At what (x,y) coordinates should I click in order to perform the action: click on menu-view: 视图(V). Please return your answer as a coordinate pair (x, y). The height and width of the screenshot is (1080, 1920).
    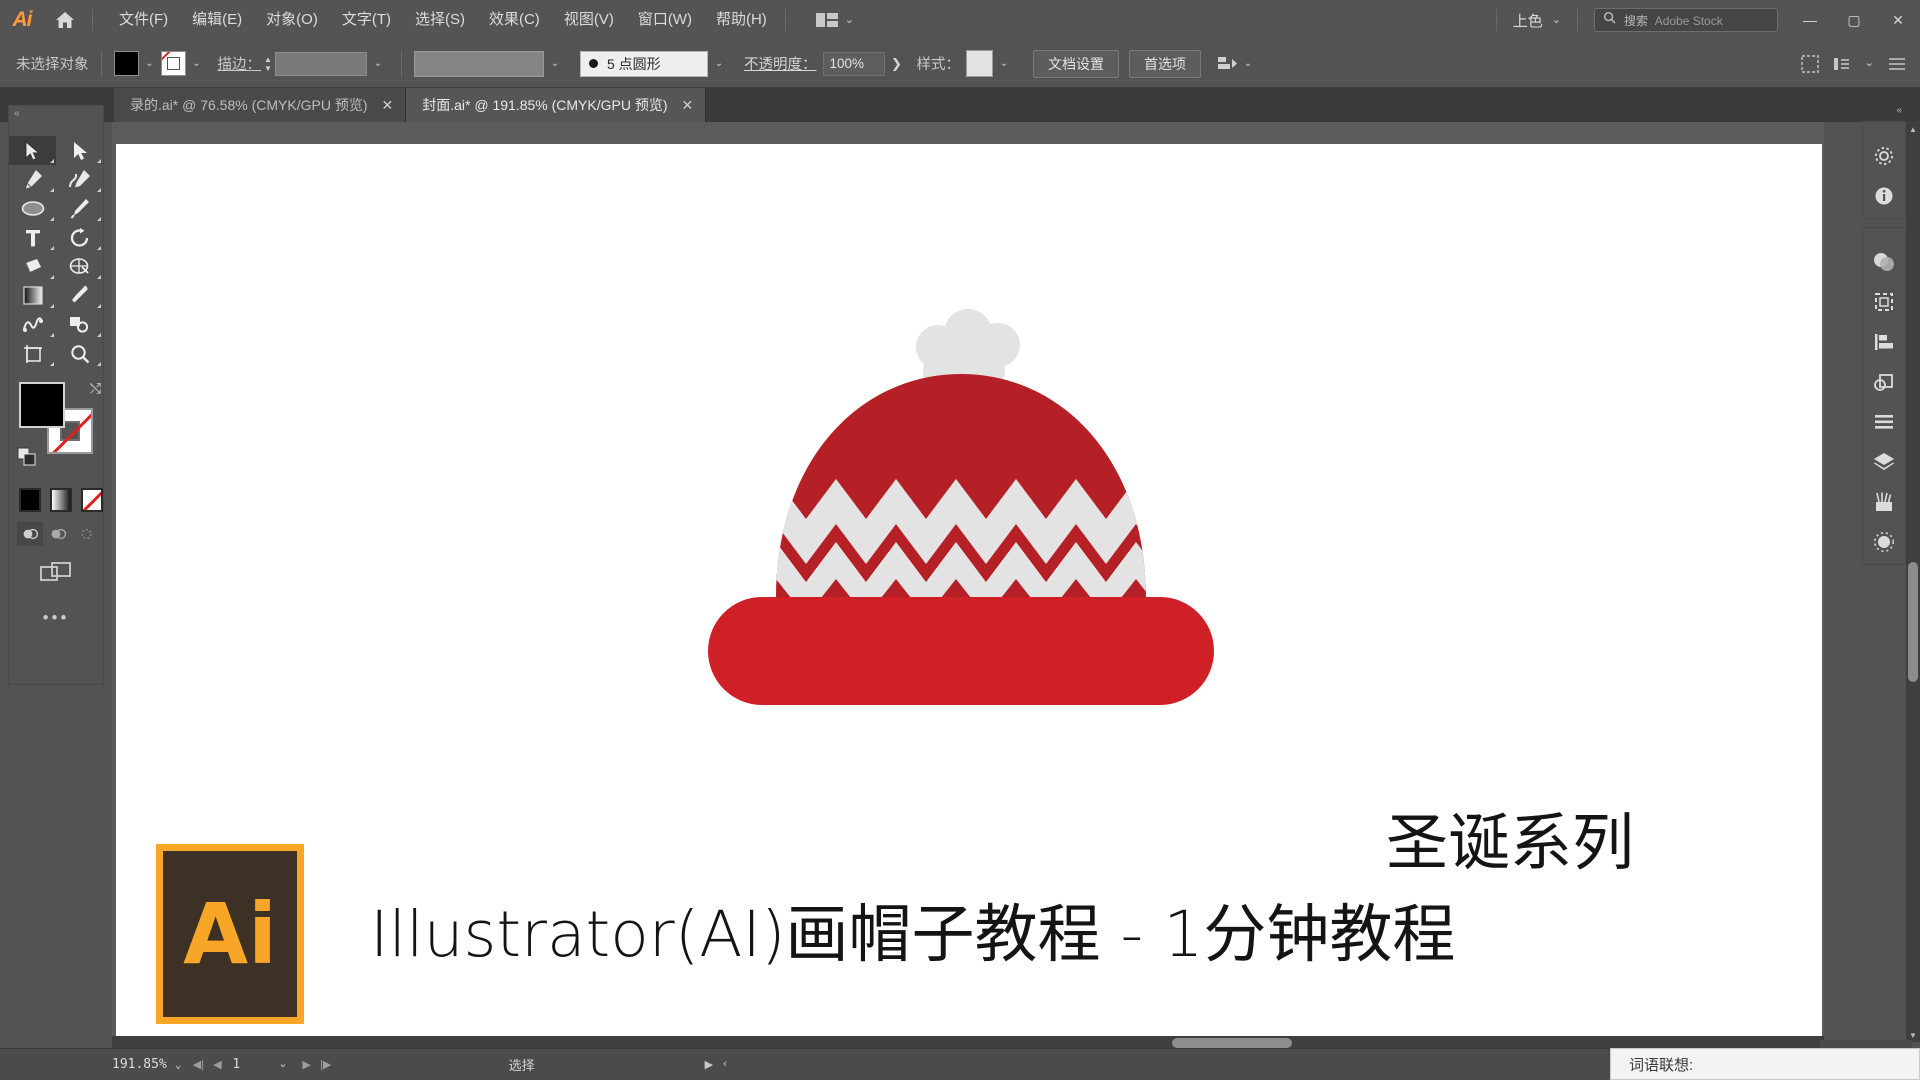
    Looking at the image, I should click on (589, 20).